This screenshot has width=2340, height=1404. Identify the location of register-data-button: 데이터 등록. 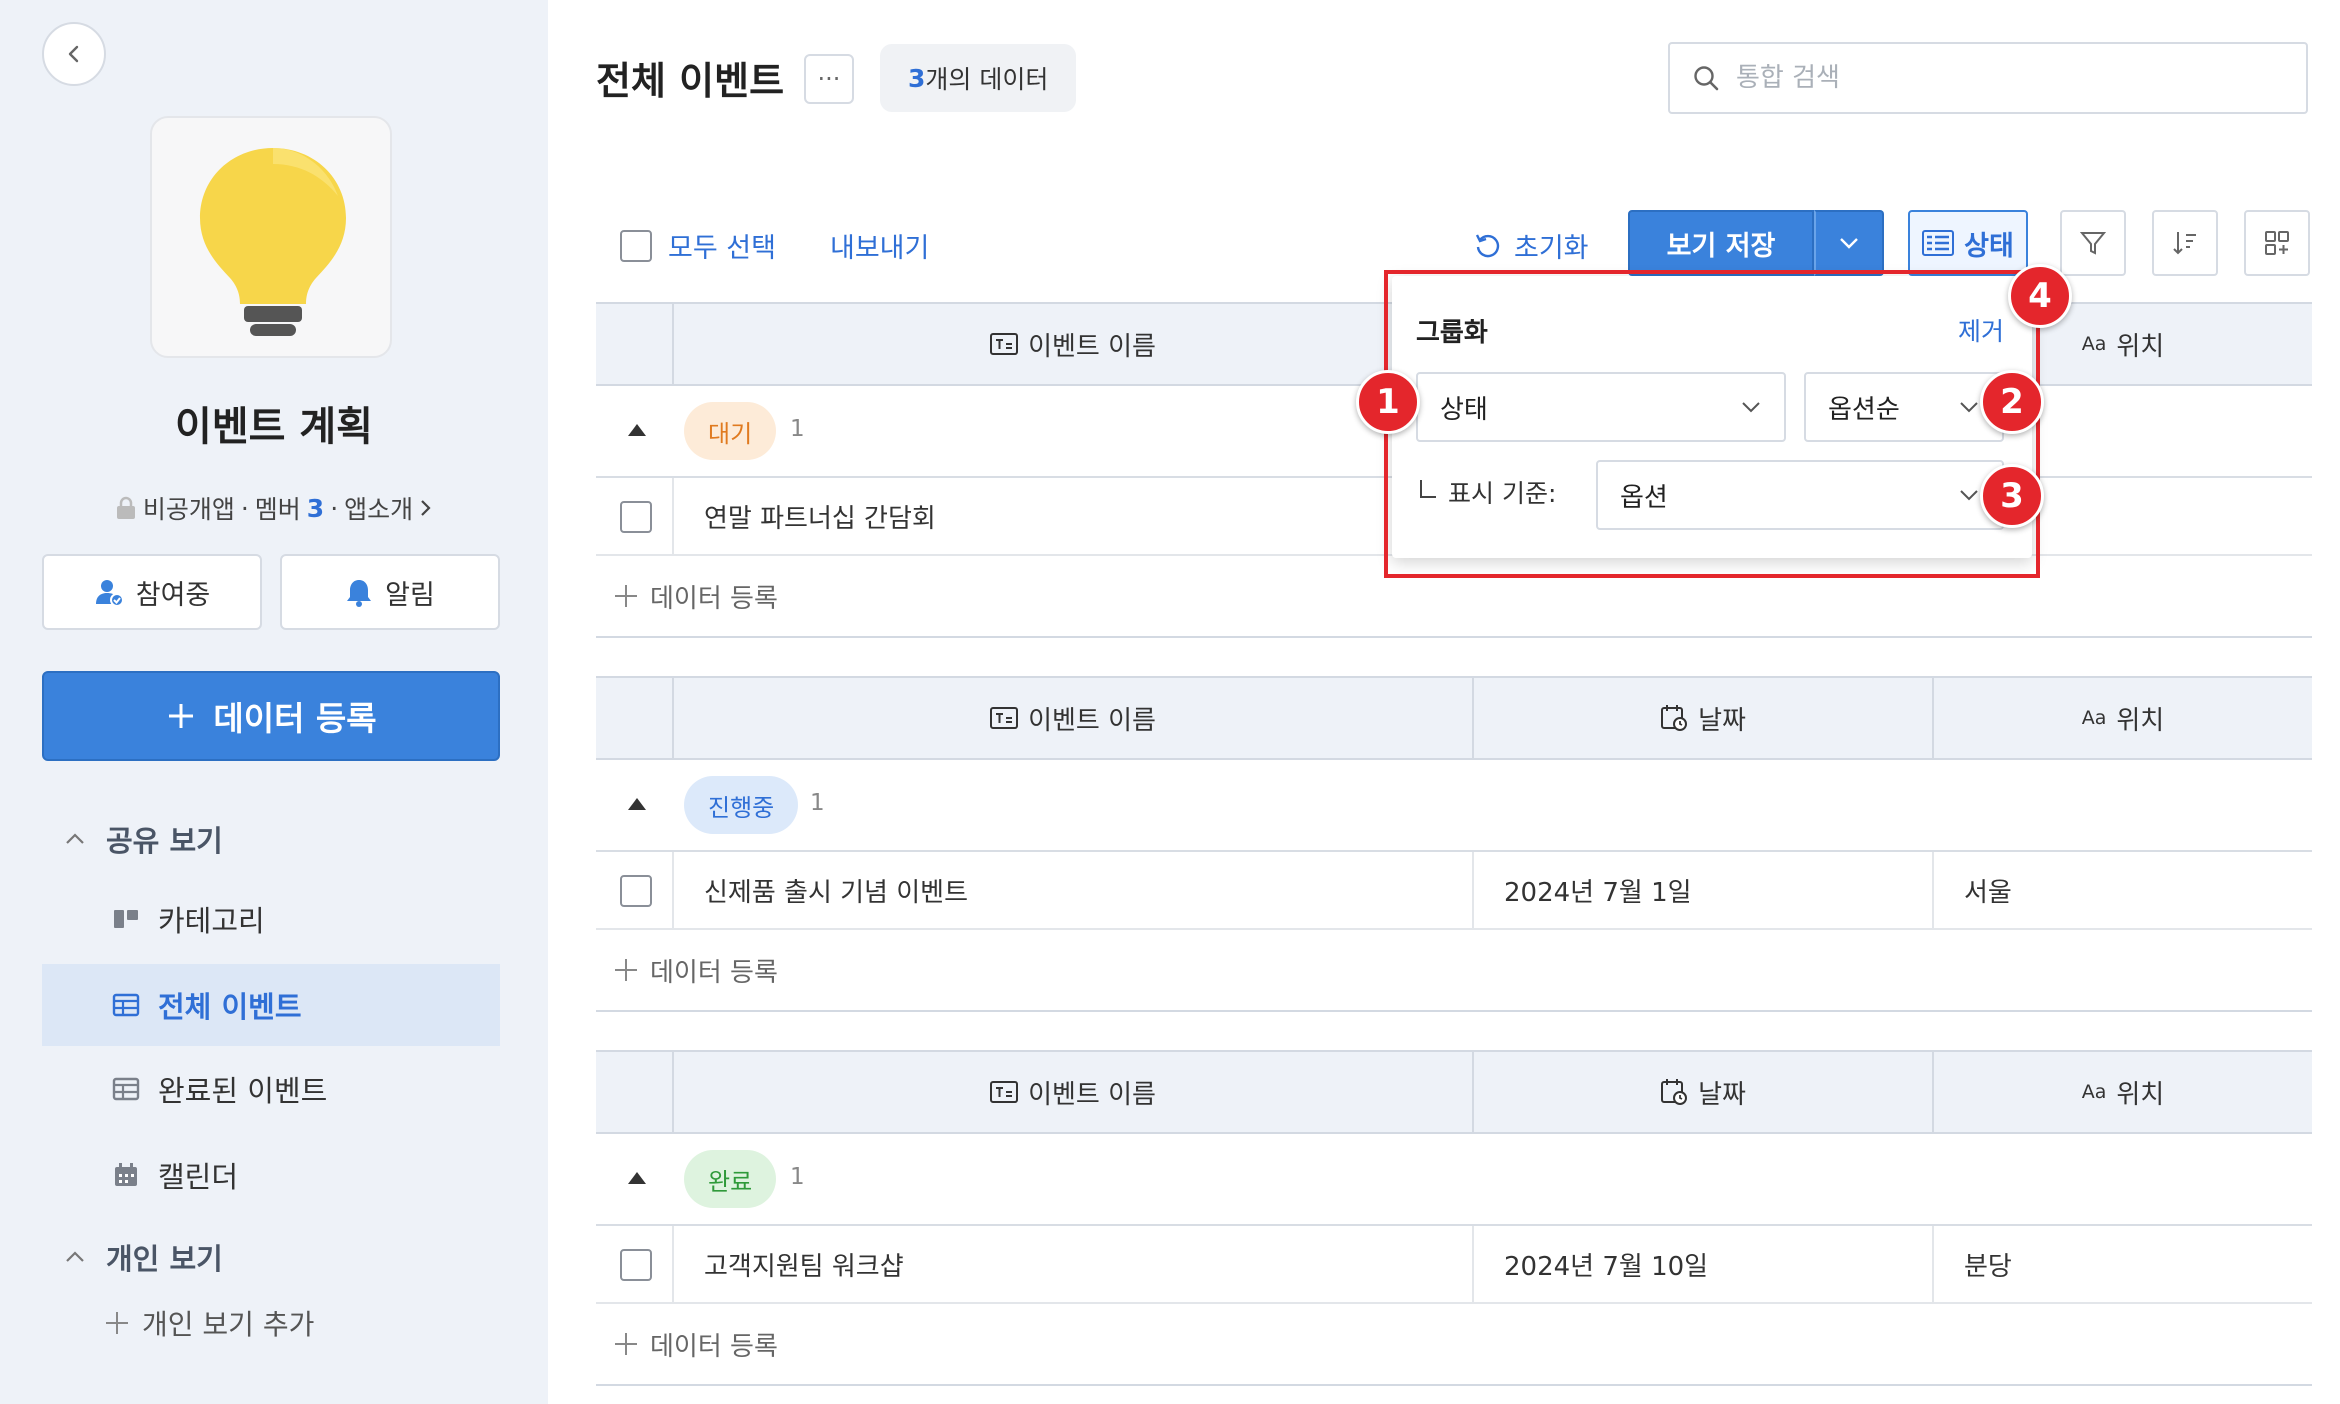
(271, 716).